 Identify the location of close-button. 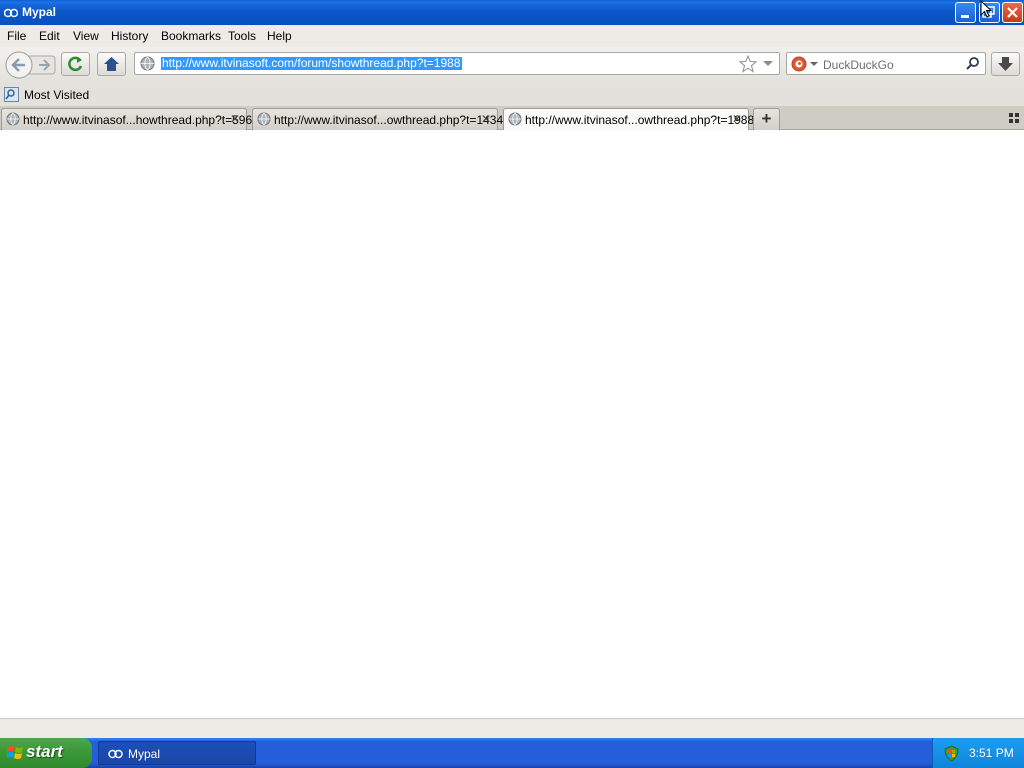
(1012, 12).